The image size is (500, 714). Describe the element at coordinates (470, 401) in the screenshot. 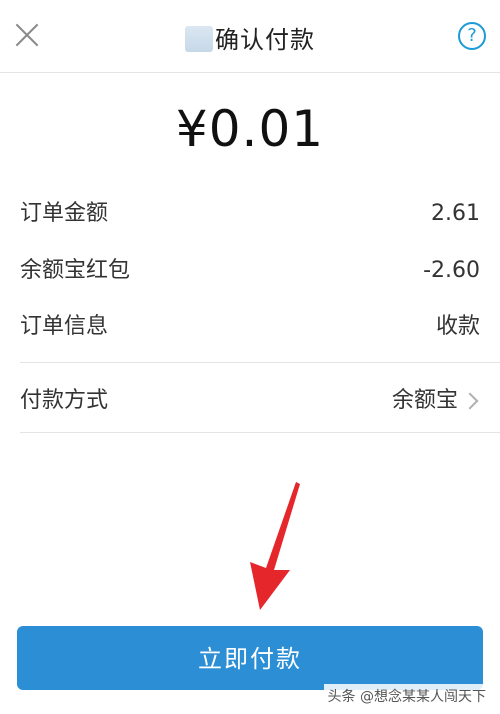

I see `chevron-right-icon` at that location.